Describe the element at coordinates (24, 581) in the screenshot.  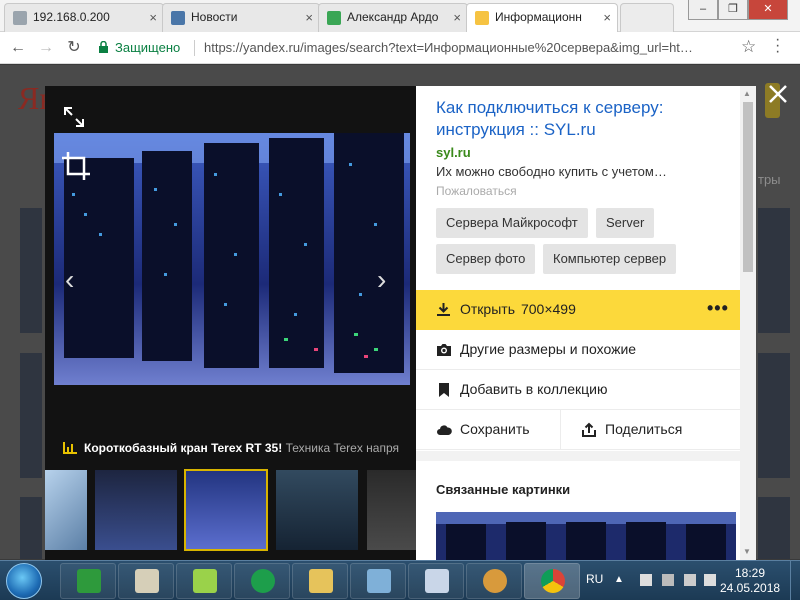
I see `start-button` at that location.